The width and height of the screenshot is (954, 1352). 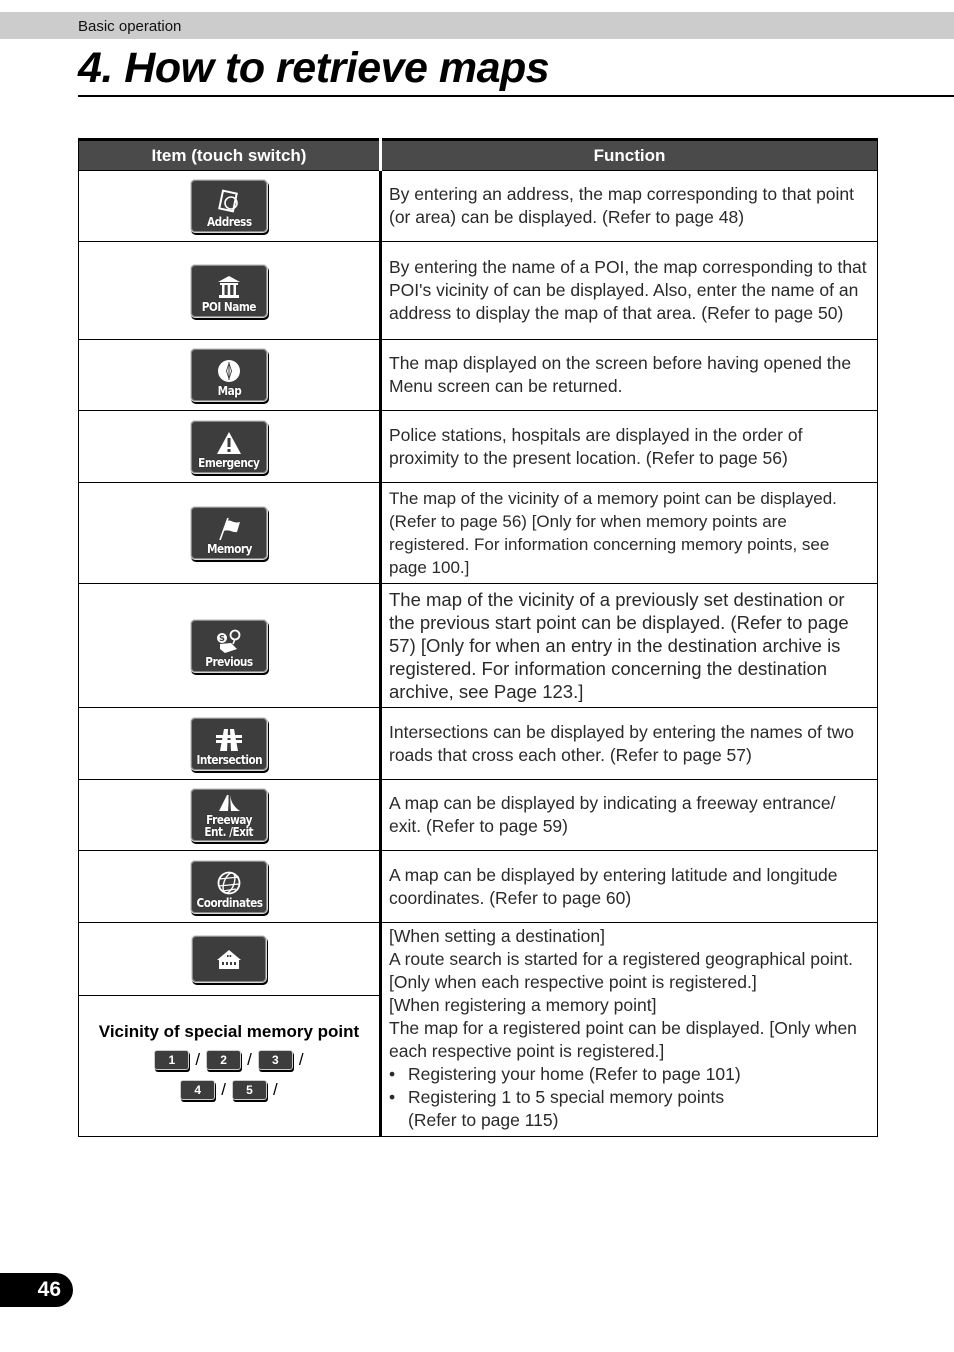 I want to click on column-header-item: Item (touch switch), so click(x=230, y=154).